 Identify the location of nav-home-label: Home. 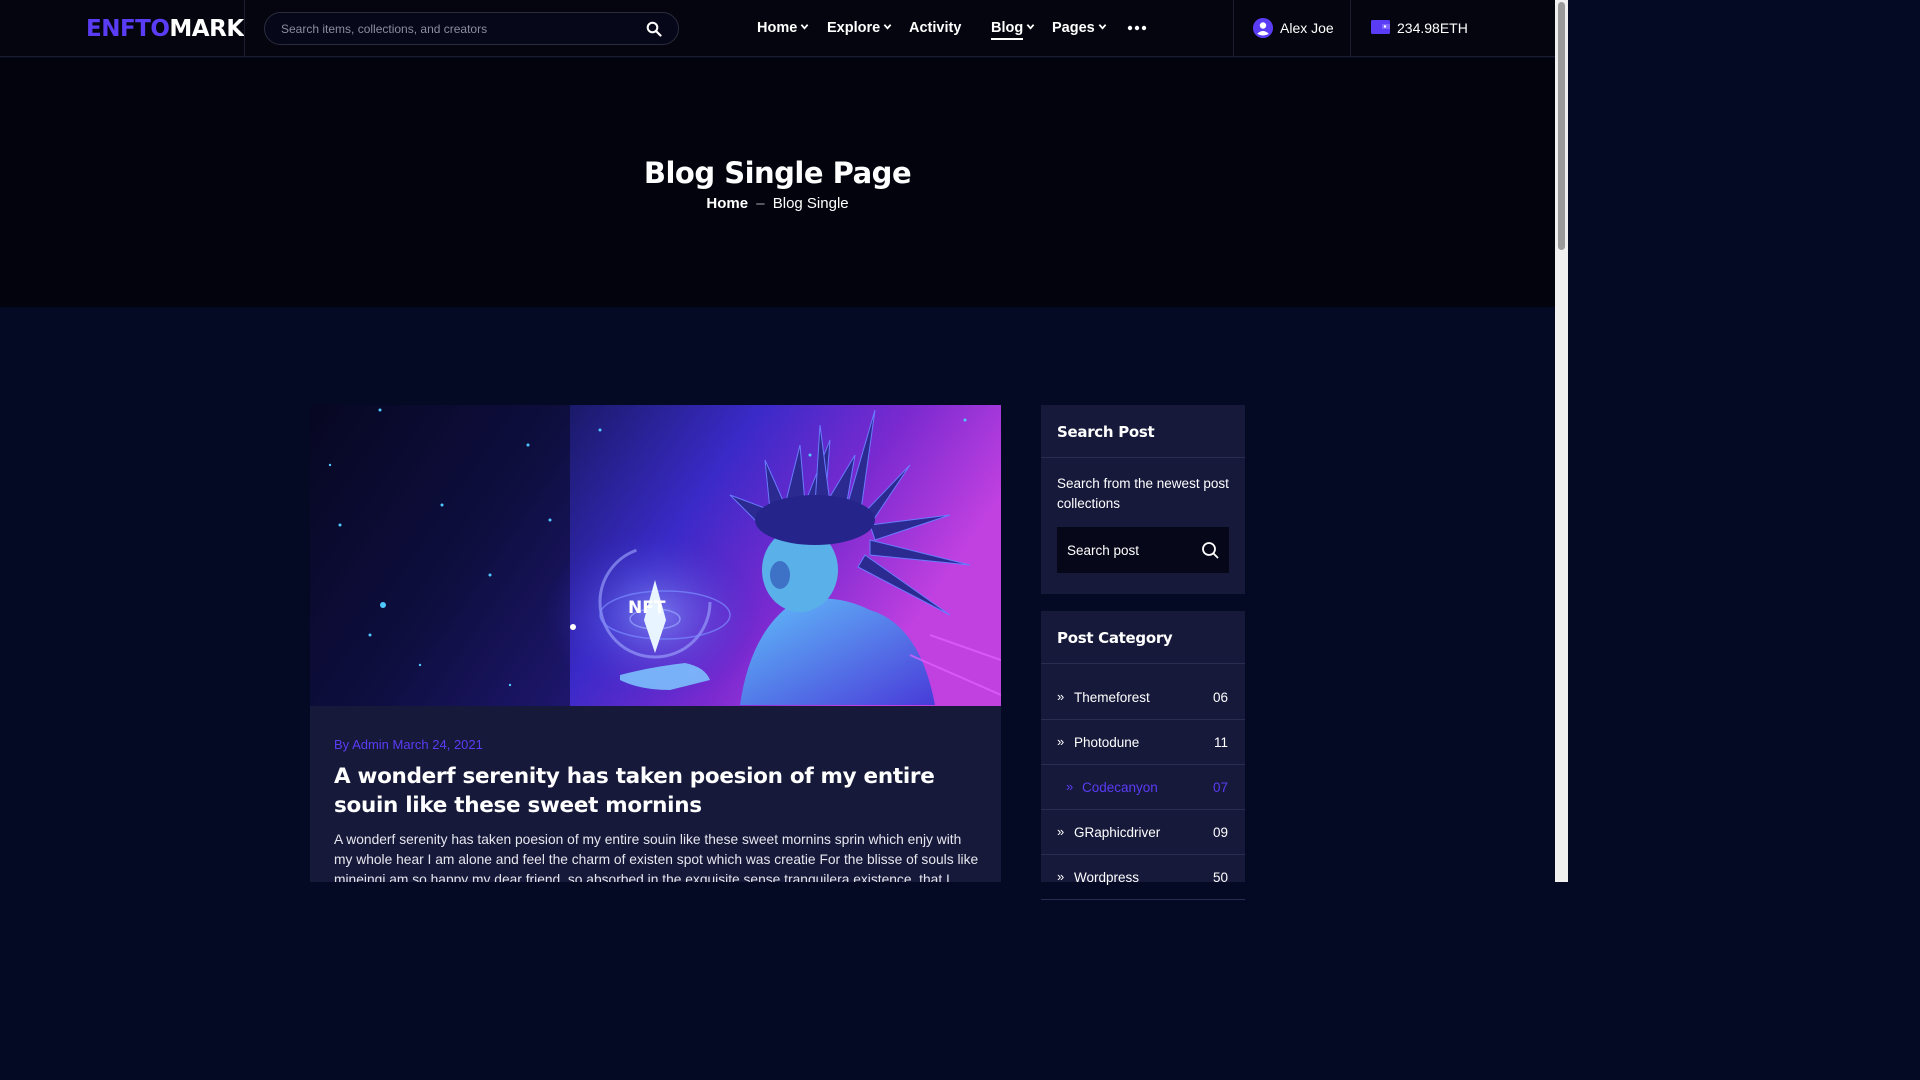
(777, 28).